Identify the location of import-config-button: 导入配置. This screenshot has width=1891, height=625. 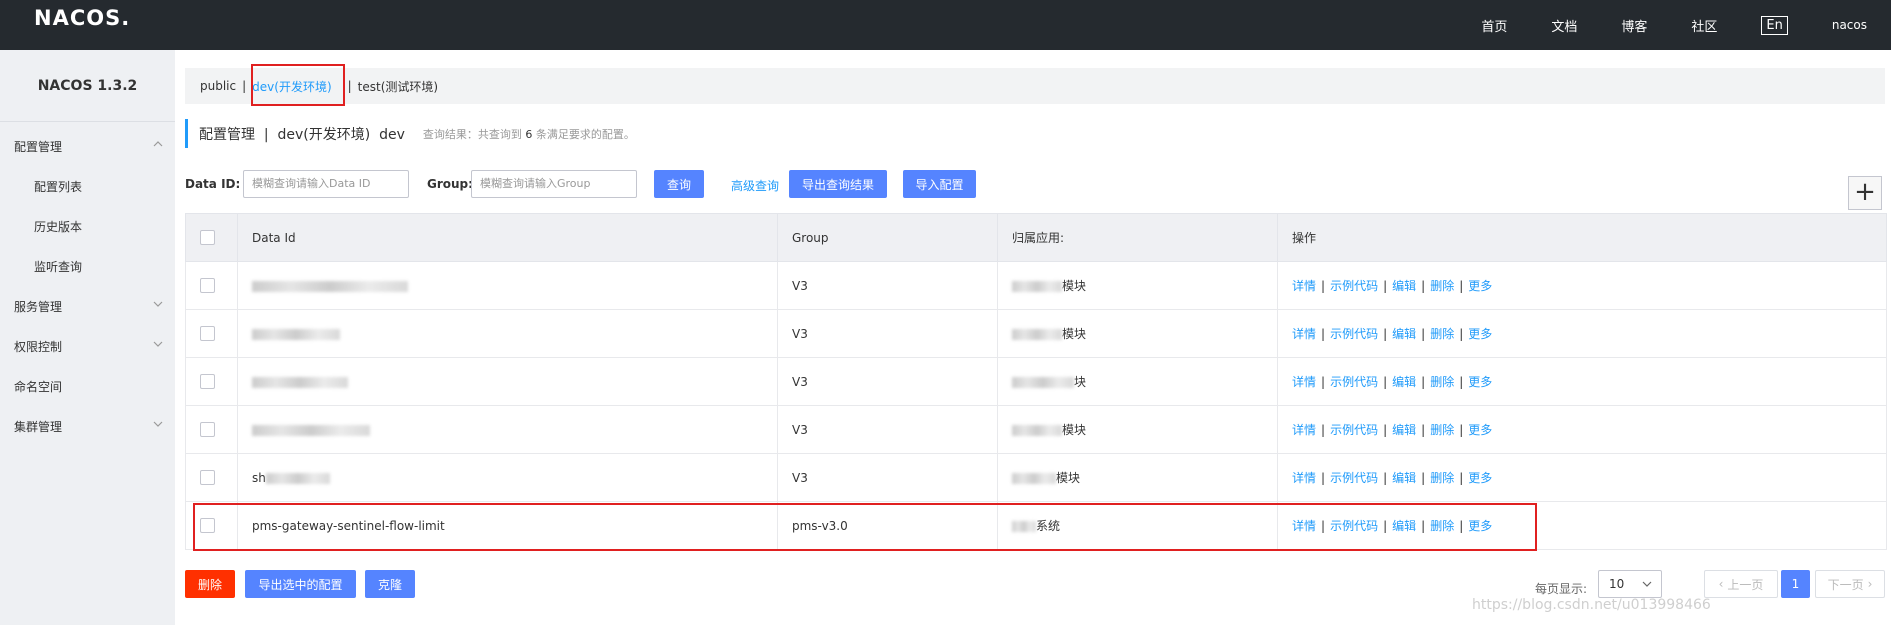
(939, 184).